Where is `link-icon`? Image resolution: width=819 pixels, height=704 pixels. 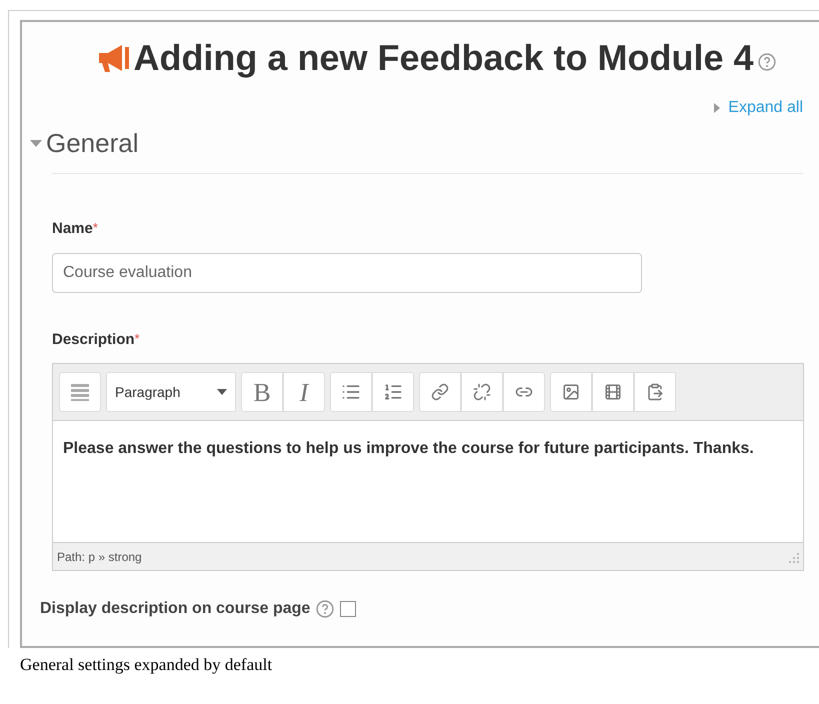
link-icon is located at coordinates (440, 392).